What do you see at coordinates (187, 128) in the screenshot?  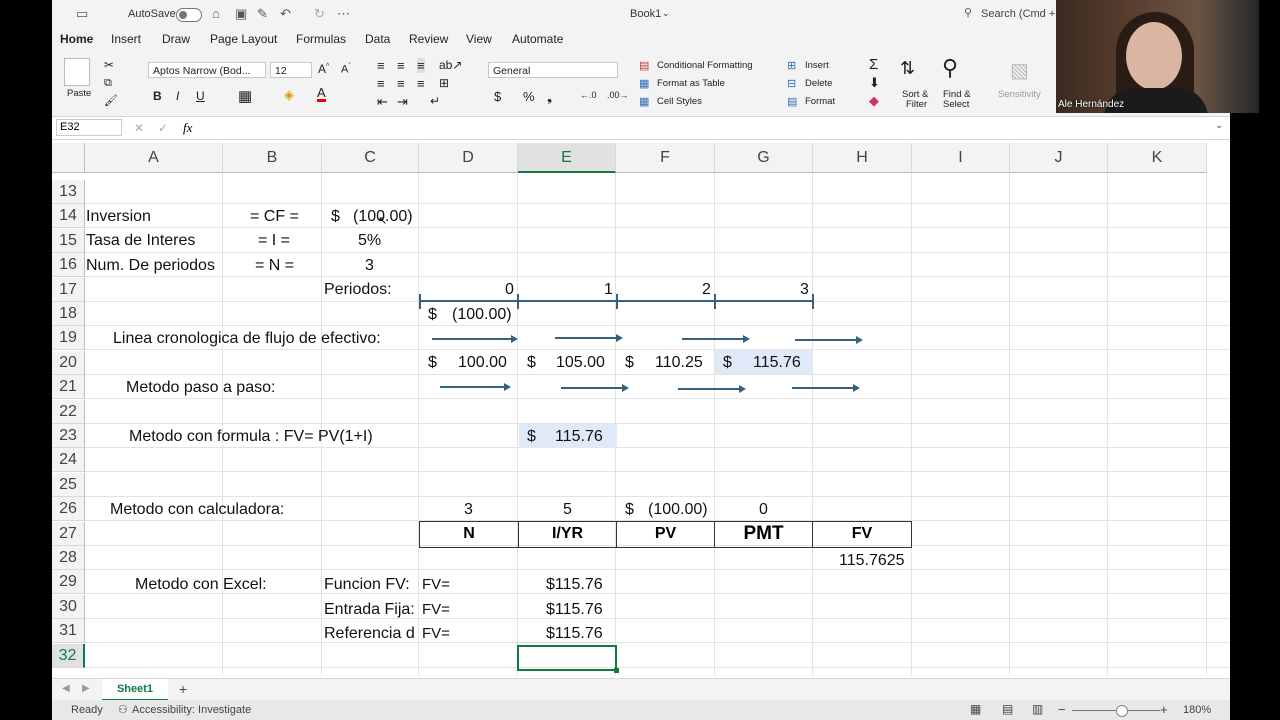 I see `insert-function-icon: fx` at bounding box center [187, 128].